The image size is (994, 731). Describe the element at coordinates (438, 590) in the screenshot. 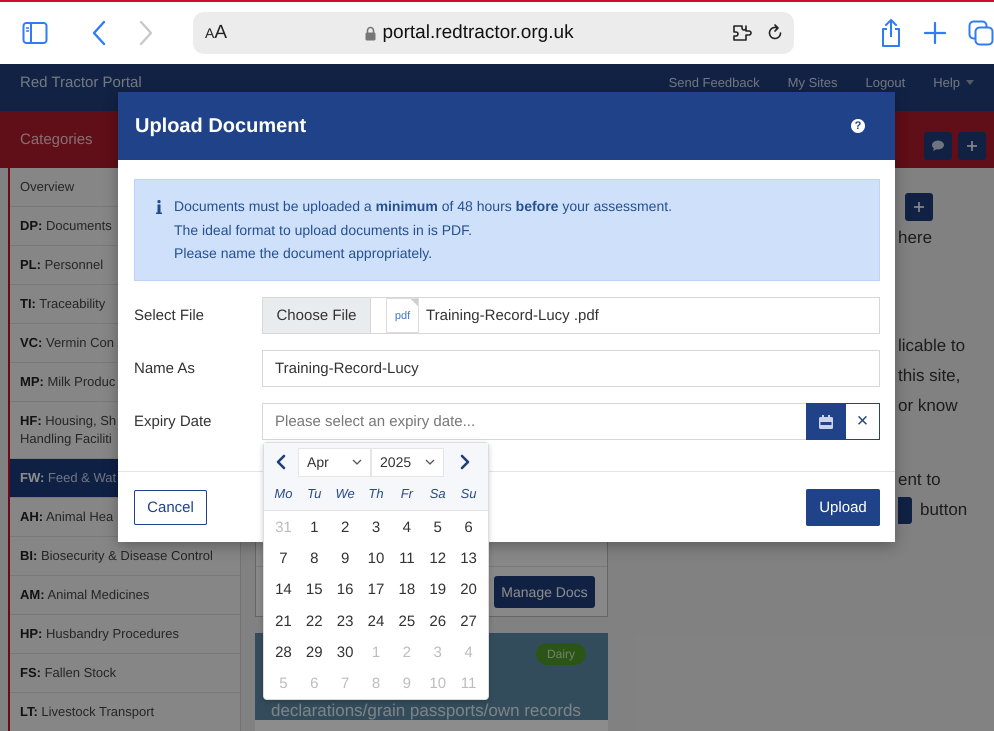

I see `calendar-day: 19` at that location.